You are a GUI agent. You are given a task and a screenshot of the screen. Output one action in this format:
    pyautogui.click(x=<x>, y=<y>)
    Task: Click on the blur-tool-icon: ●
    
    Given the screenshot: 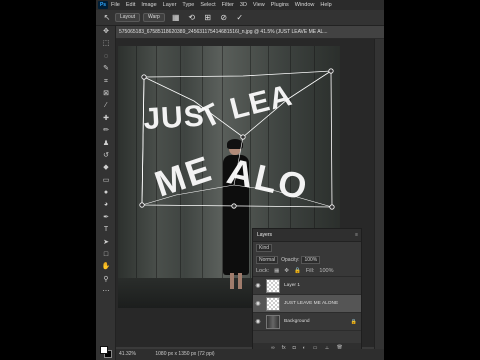 What is the action you would take?
    pyautogui.click(x=106, y=193)
    